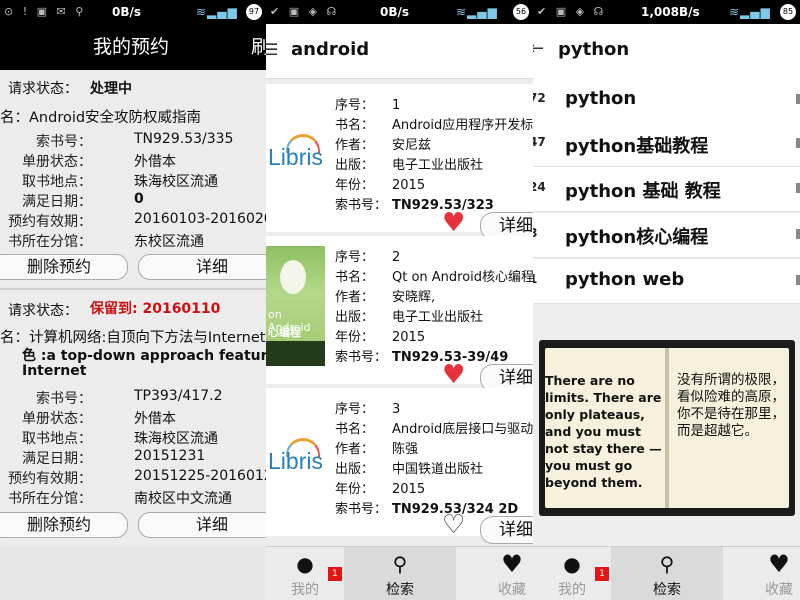  I want to click on suggestion-item: 1 python web, so click(666, 281).